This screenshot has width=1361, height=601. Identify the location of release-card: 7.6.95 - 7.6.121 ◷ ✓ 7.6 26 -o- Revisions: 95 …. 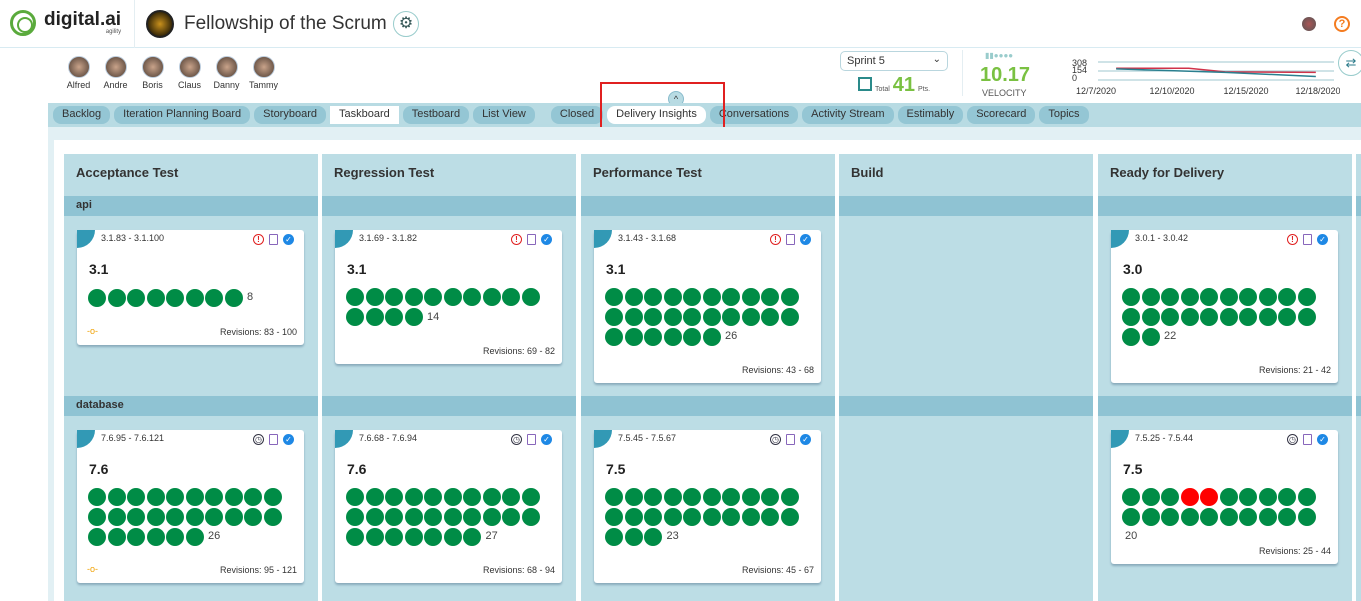
(190, 506).